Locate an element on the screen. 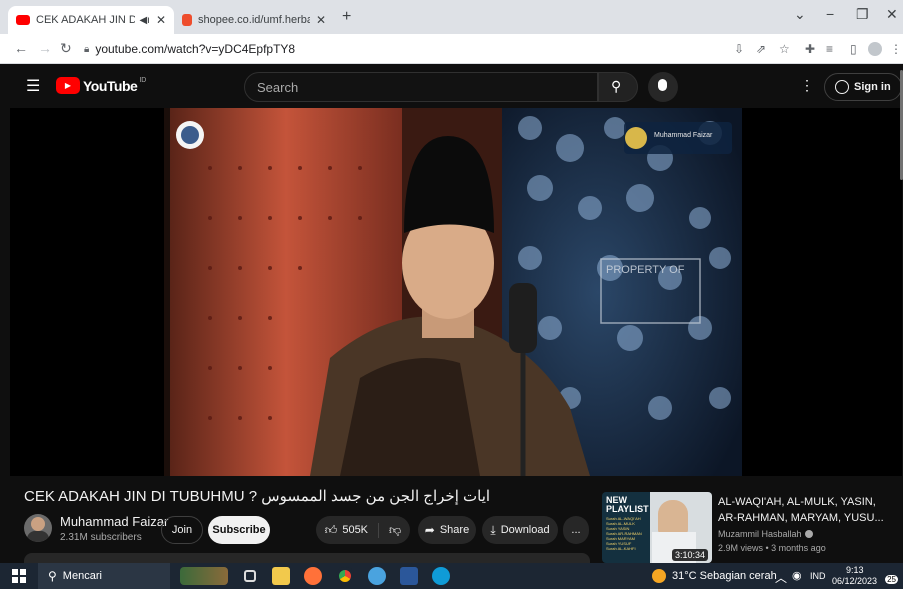 The image size is (903, 589). firefox-icon is located at coordinates (313, 576).